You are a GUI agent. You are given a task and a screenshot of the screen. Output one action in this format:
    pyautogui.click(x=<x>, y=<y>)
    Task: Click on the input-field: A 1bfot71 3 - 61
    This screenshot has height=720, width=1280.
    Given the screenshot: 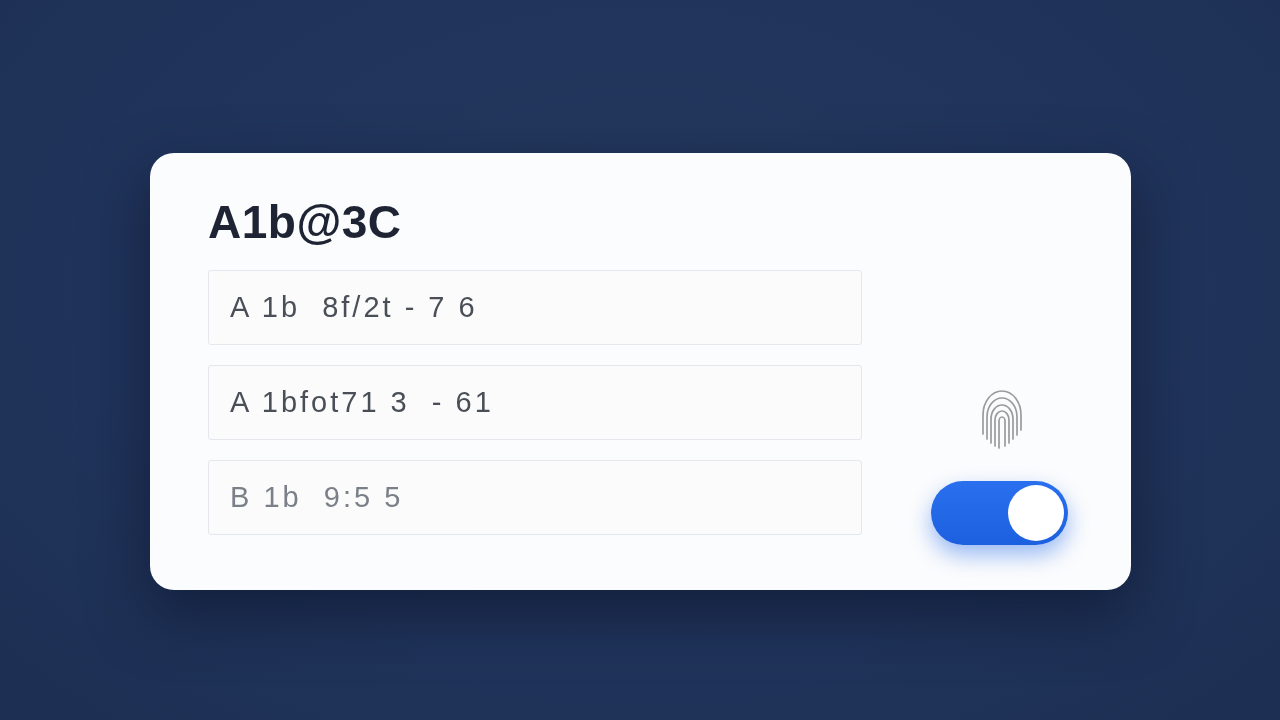 What is the action you would take?
    pyautogui.click(x=535, y=403)
    